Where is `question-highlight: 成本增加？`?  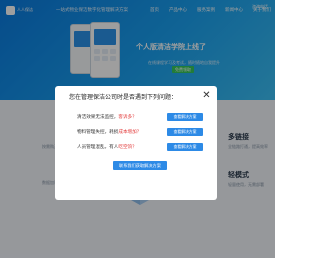
question-highlight: 成本增加？ is located at coordinates (130, 132).